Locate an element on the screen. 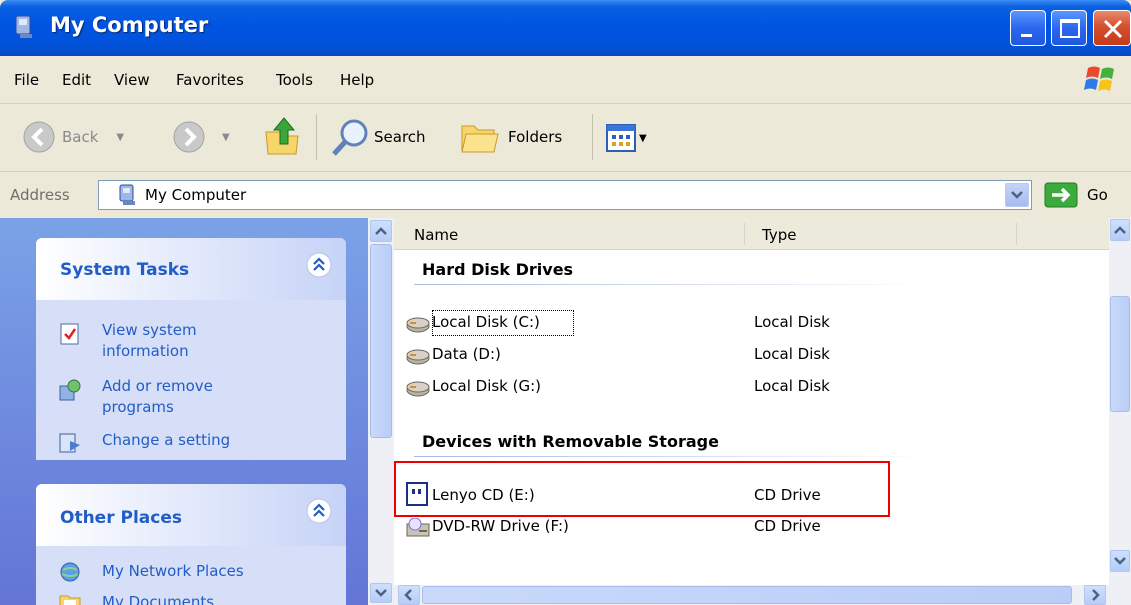 The height and width of the screenshot is (605, 1131). my-documents-icon is located at coordinates (70, 600).